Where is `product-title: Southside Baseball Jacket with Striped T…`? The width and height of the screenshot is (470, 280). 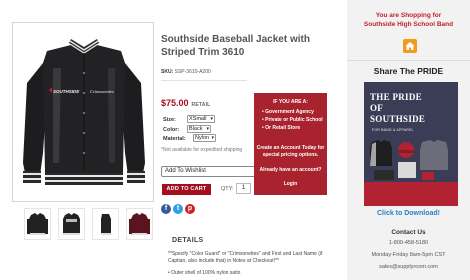 product-title: Southside Baseball Jacket with Striped T… is located at coordinates (235, 46).